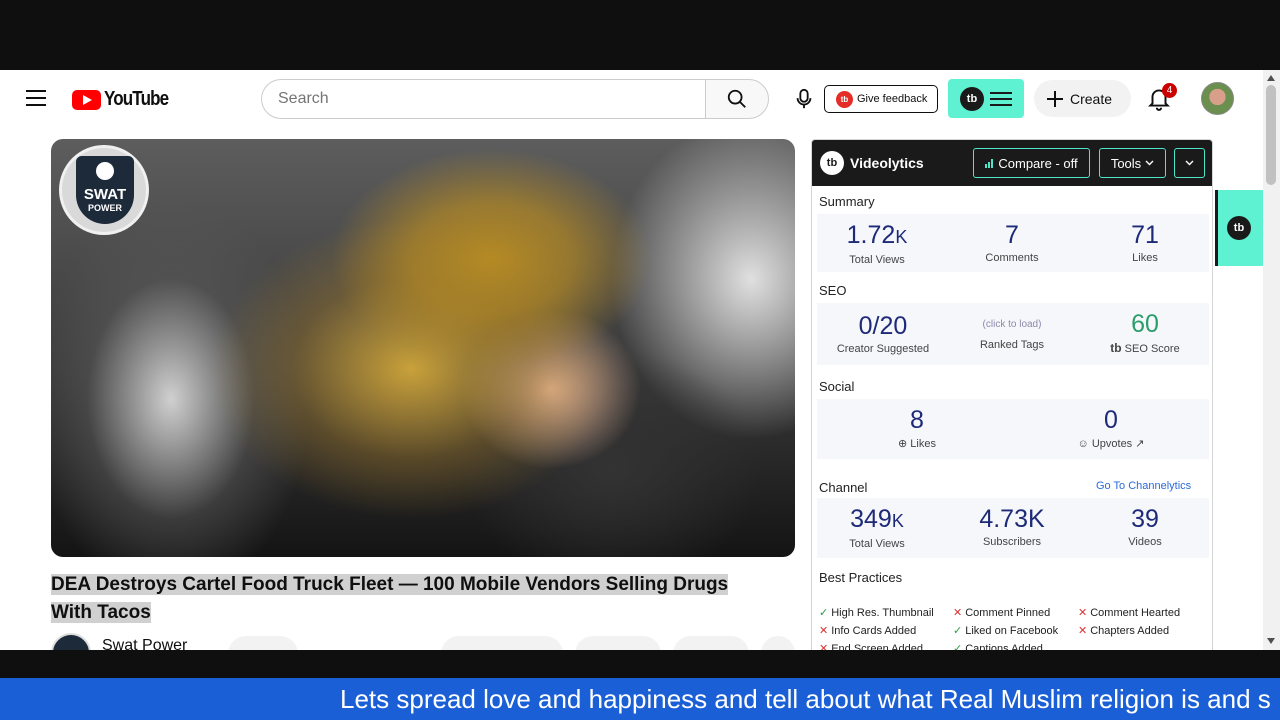 Image resolution: width=1280 pixels, height=720 pixels. What do you see at coordinates (86, 99) in the screenshot?
I see `youtube-play-icon` at bounding box center [86, 99].